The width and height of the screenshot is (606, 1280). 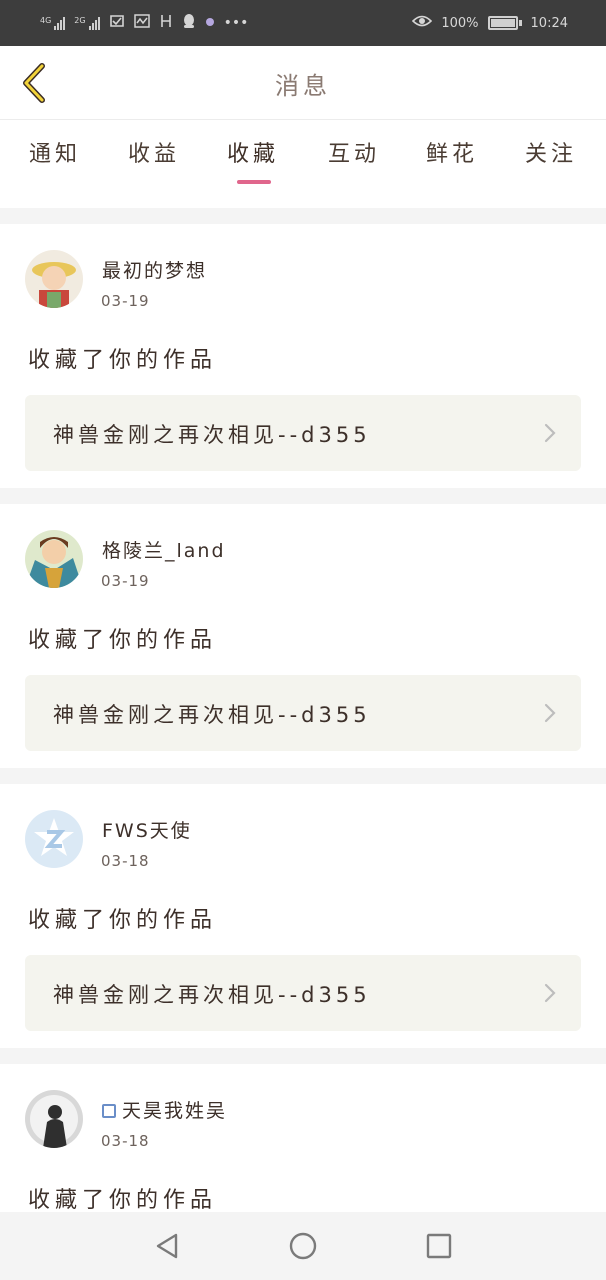 I want to click on app-dot-icon, so click(x=210, y=23).